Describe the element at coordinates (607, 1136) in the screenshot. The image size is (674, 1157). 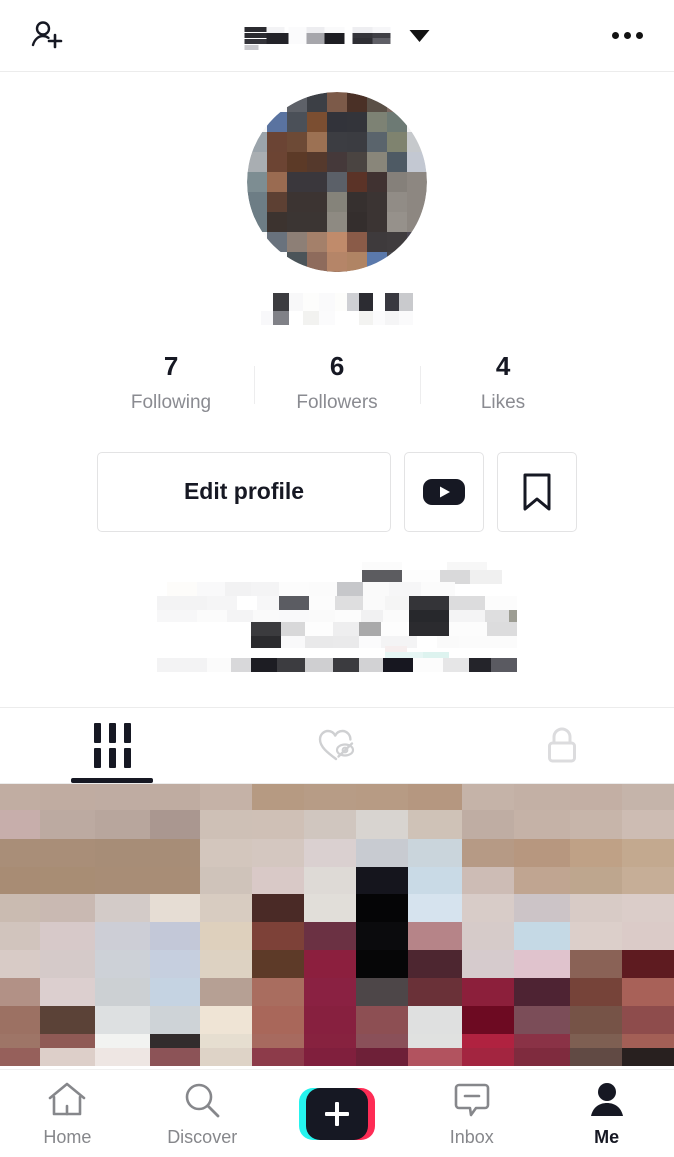
I see `nav-label-me: Me` at that location.